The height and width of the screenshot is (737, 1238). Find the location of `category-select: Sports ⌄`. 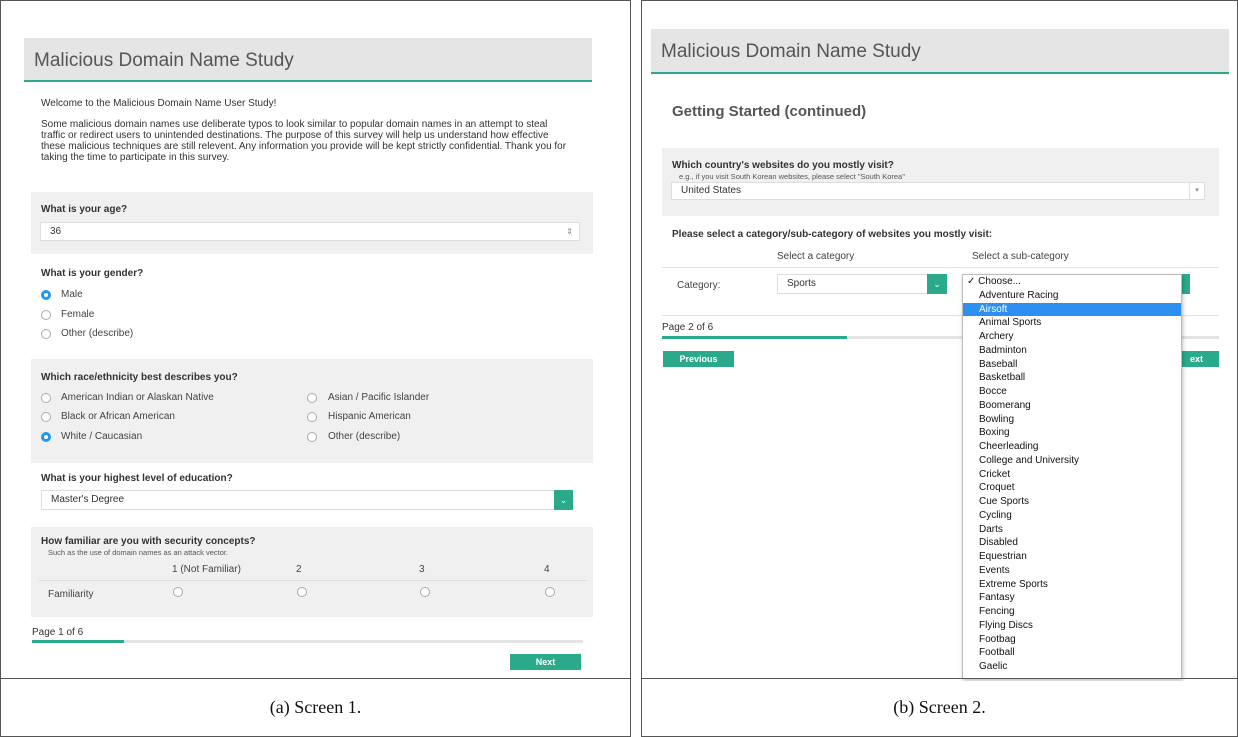

category-select: Sports ⌄ is located at coordinates (862, 284).